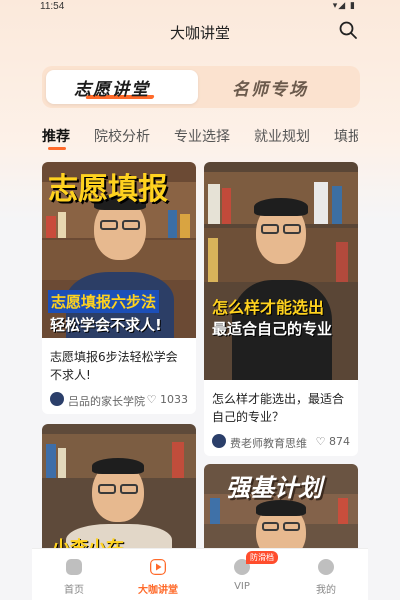  I want to click on profile-icon, so click(326, 567).